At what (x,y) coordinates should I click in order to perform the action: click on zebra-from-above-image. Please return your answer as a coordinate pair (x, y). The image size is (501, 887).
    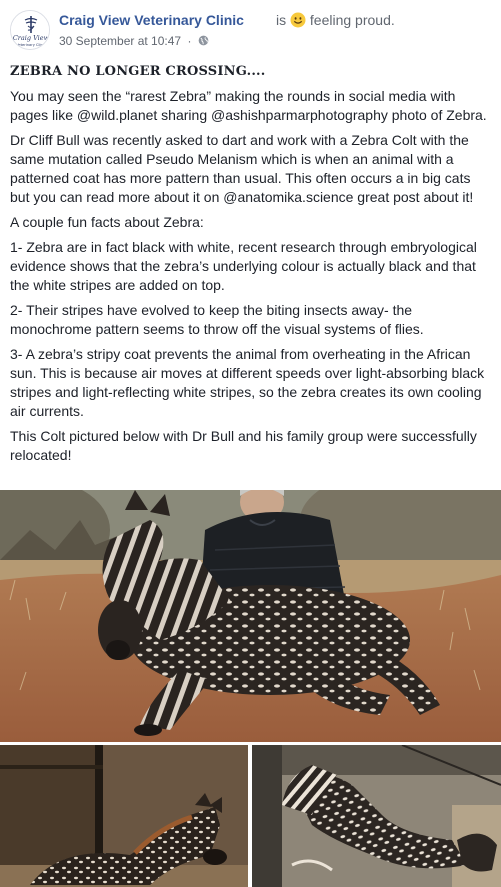
    Looking at the image, I should click on (376, 816).